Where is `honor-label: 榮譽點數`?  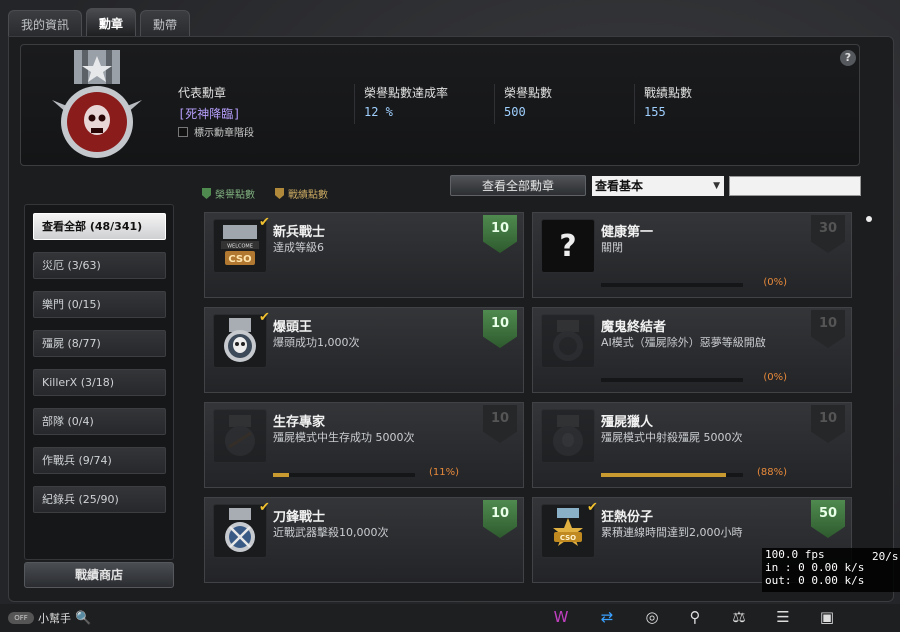
honor-label: 榮譽點數 is located at coordinates (528, 93).